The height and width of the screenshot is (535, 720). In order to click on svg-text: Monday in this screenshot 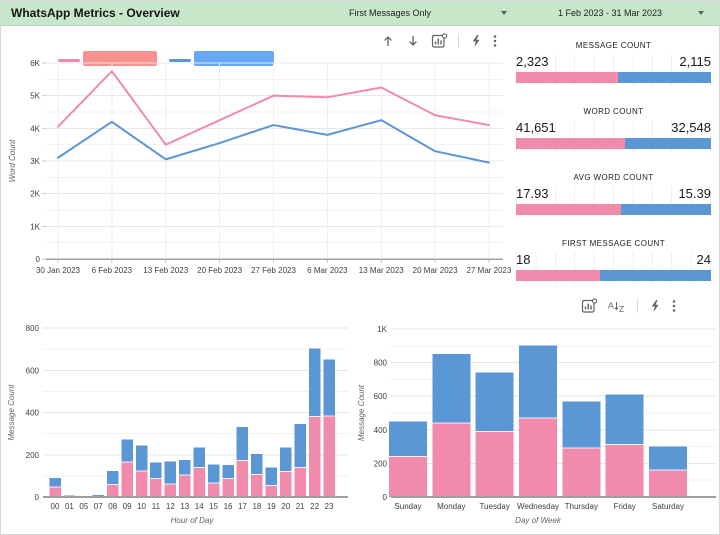, I will do `click(451, 506)`.